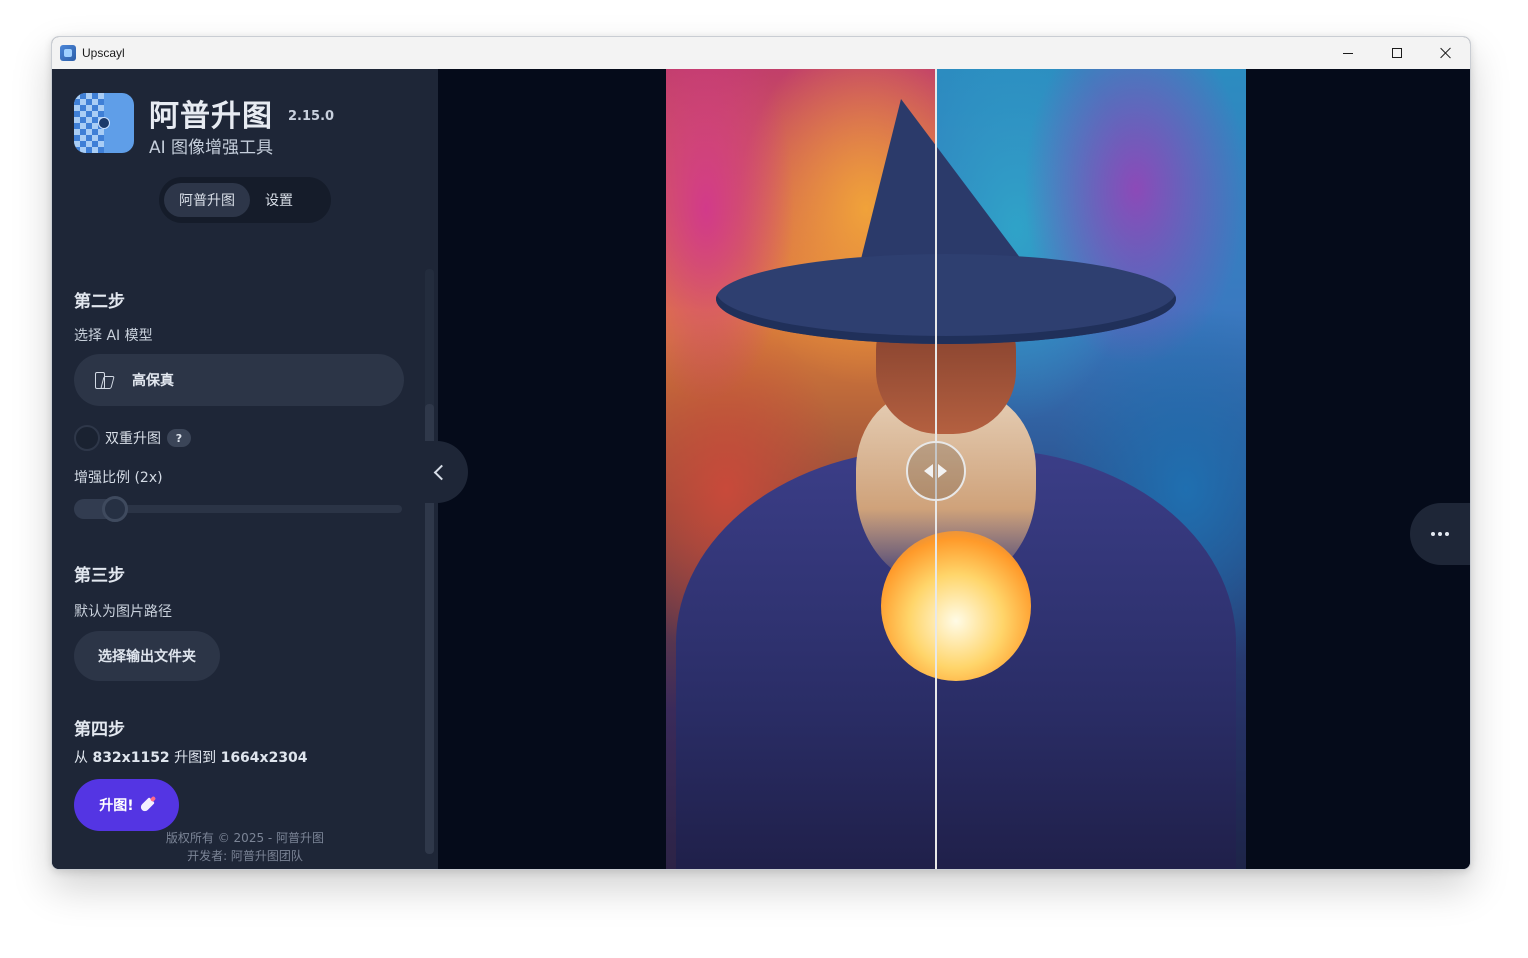 This screenshot has height=958, width=1528. I want to click on step3-title: 第三步, so click(99, 576).